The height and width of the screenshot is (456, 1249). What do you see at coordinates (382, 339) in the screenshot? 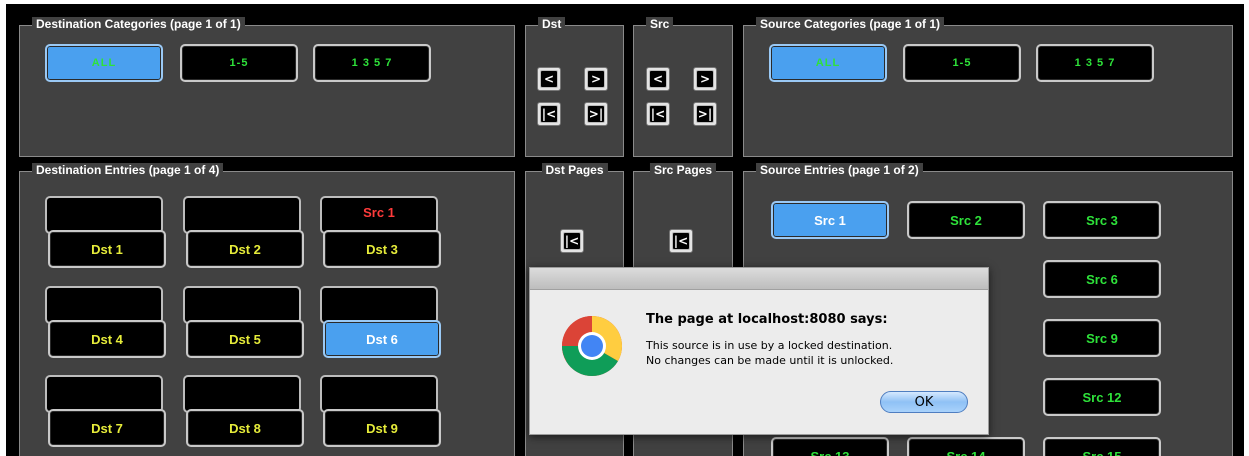
I see `dst-6-button: Dst 6` at bounding box center [382, 339].